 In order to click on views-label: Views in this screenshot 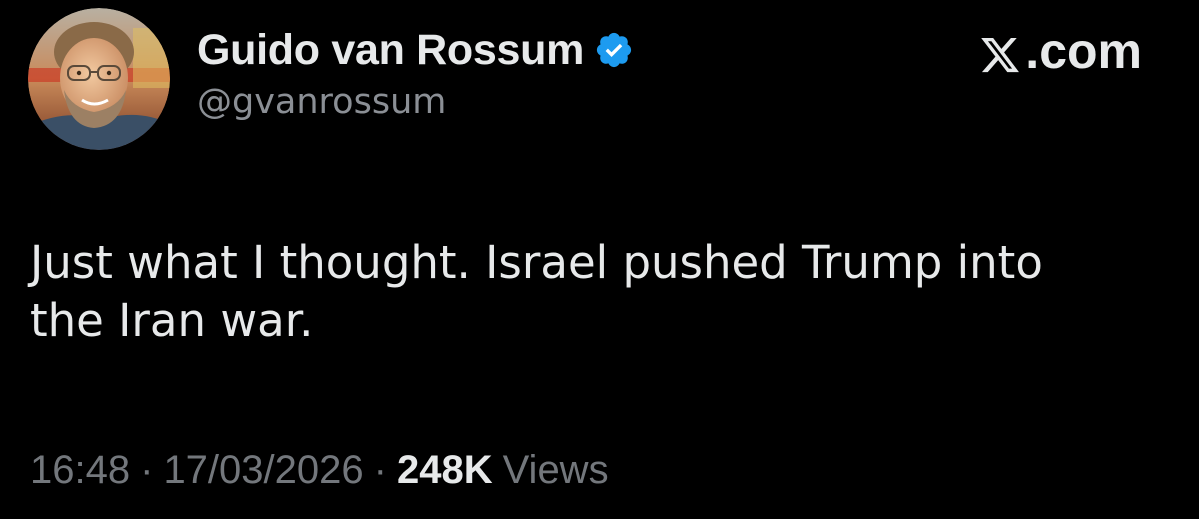, I will do `click(555, 470)`.